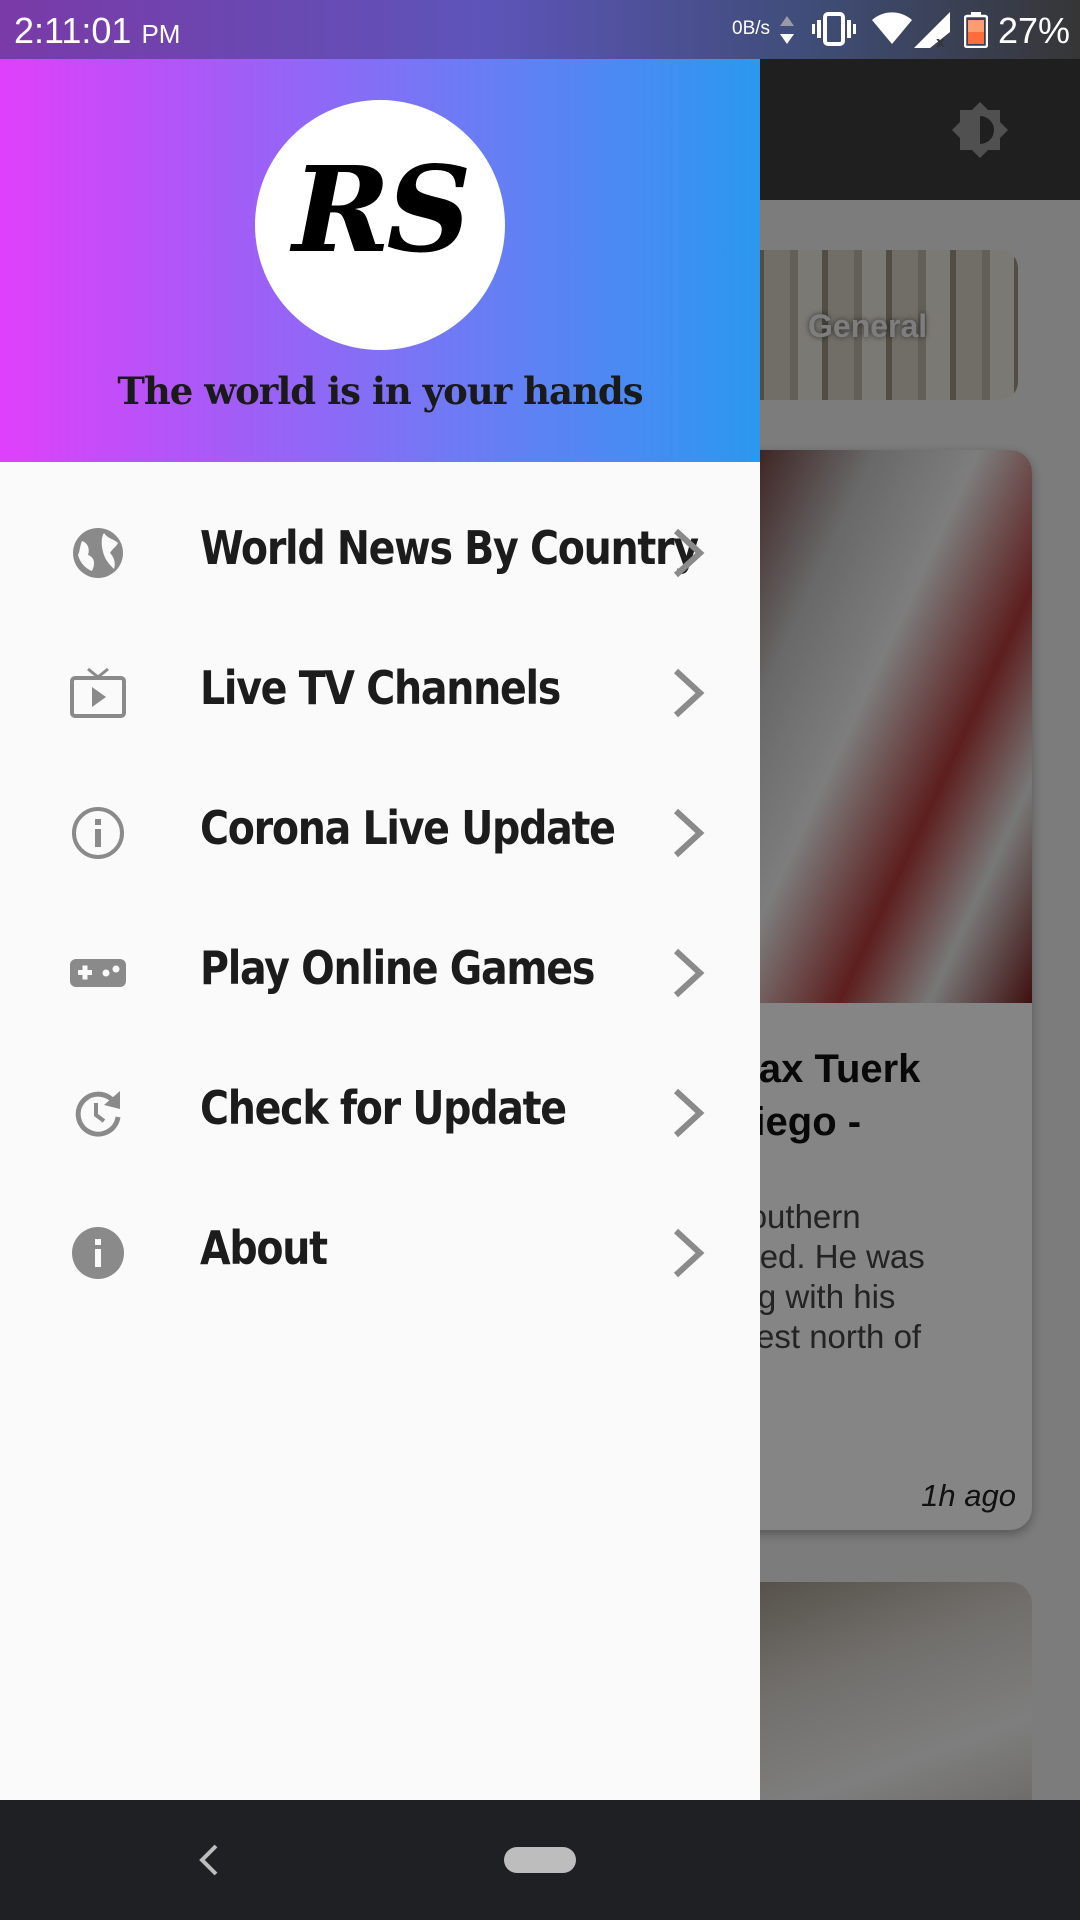  I want to click on menu-item-live-tv: Live TV Channels, so click(380, 693).